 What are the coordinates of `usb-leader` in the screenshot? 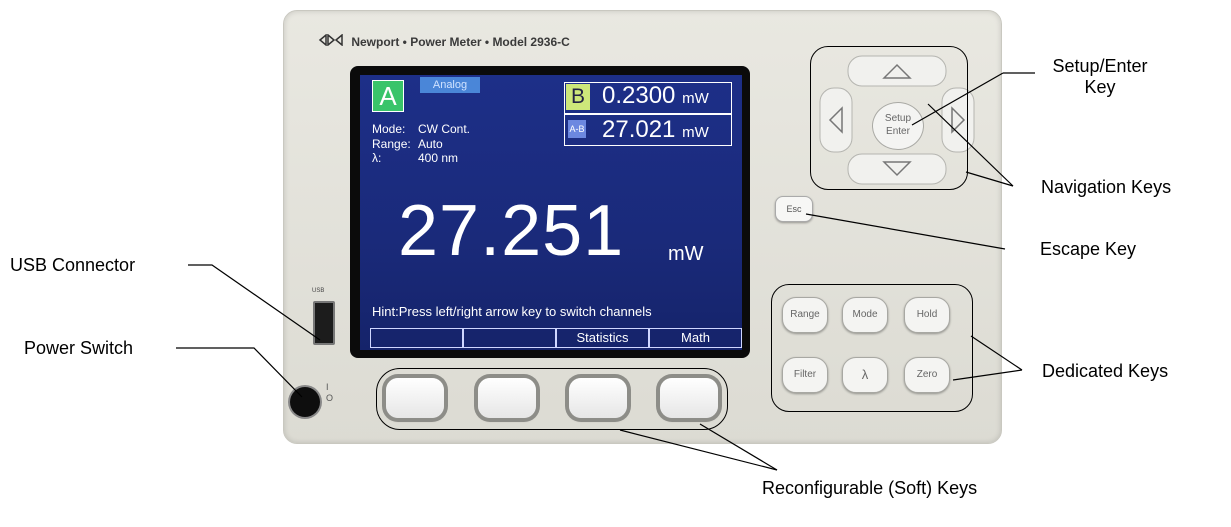 It's located at (254, 302).